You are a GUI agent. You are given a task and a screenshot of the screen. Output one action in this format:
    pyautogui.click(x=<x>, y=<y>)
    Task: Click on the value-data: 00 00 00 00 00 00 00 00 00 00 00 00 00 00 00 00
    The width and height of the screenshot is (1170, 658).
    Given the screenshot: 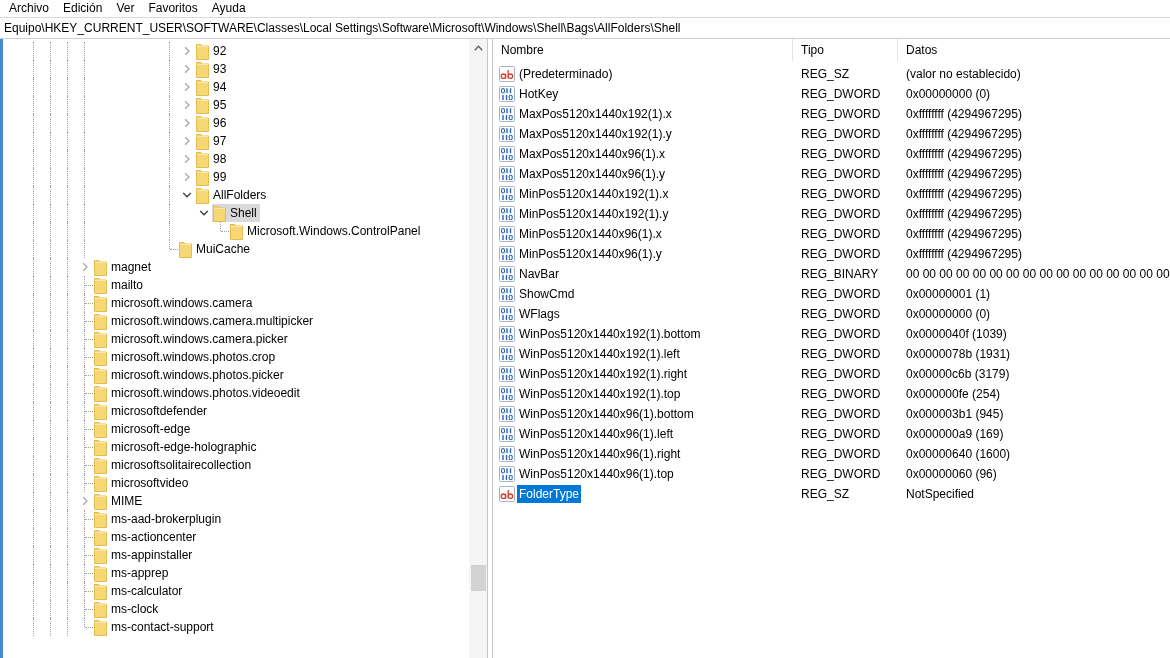 What is the action you would take?
    pyautogui.click(x=1037, y=274)
    